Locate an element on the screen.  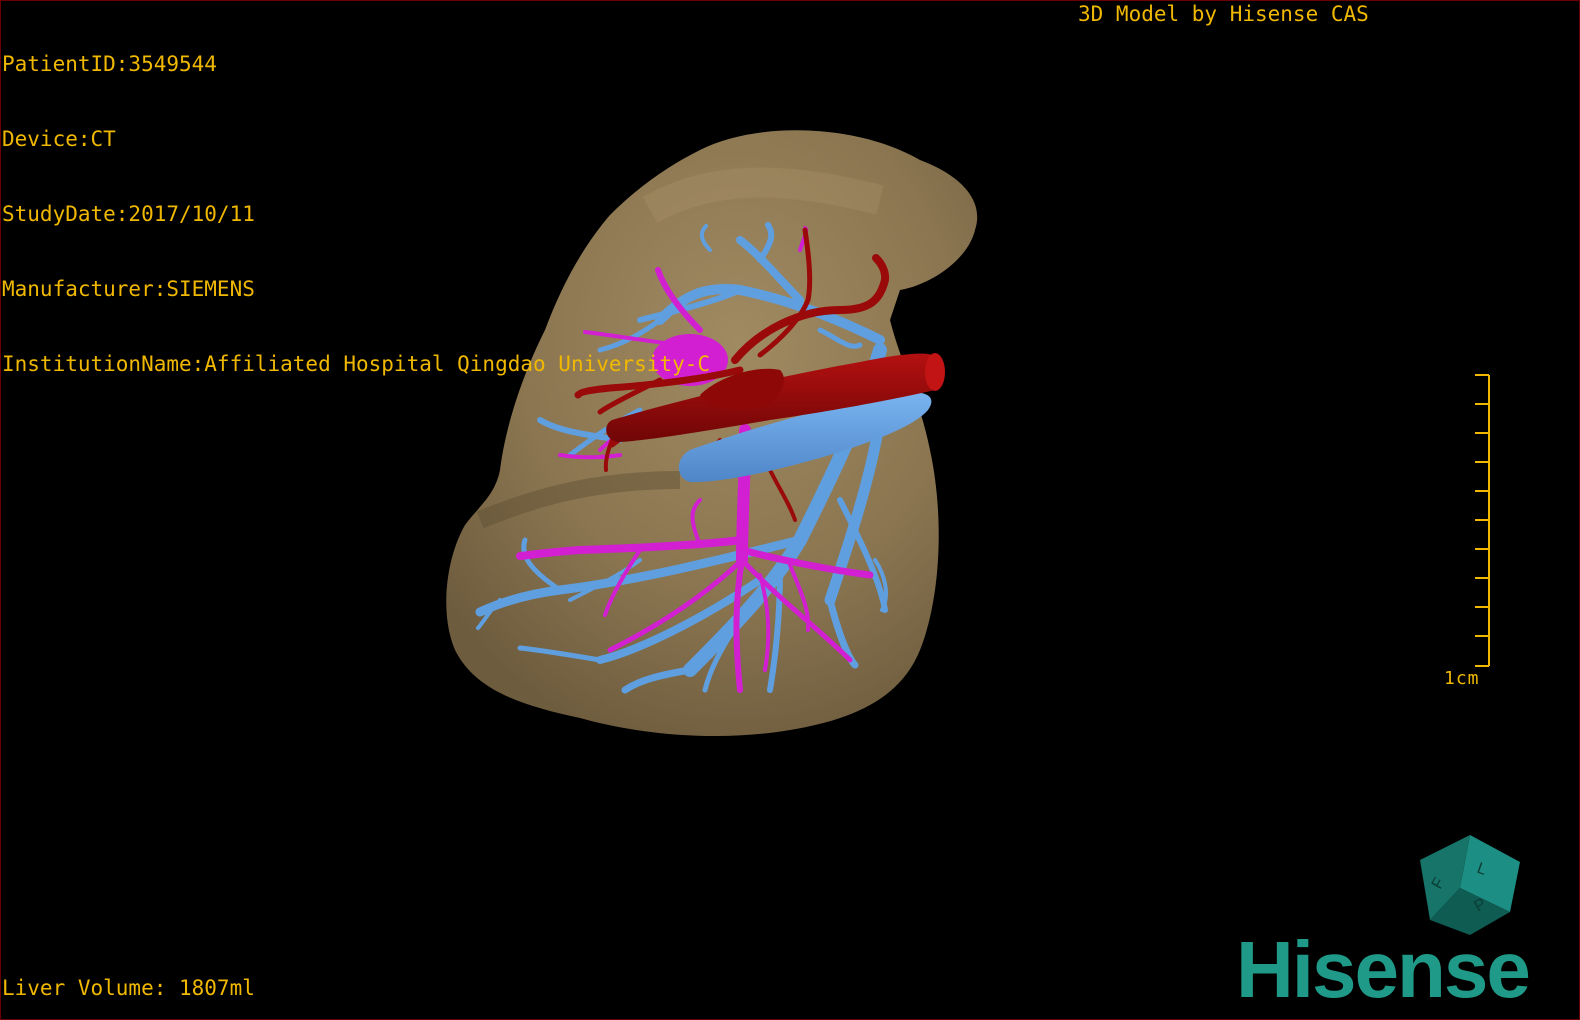
hisense-logo: Hisense is located at coordinates (1383, 969).